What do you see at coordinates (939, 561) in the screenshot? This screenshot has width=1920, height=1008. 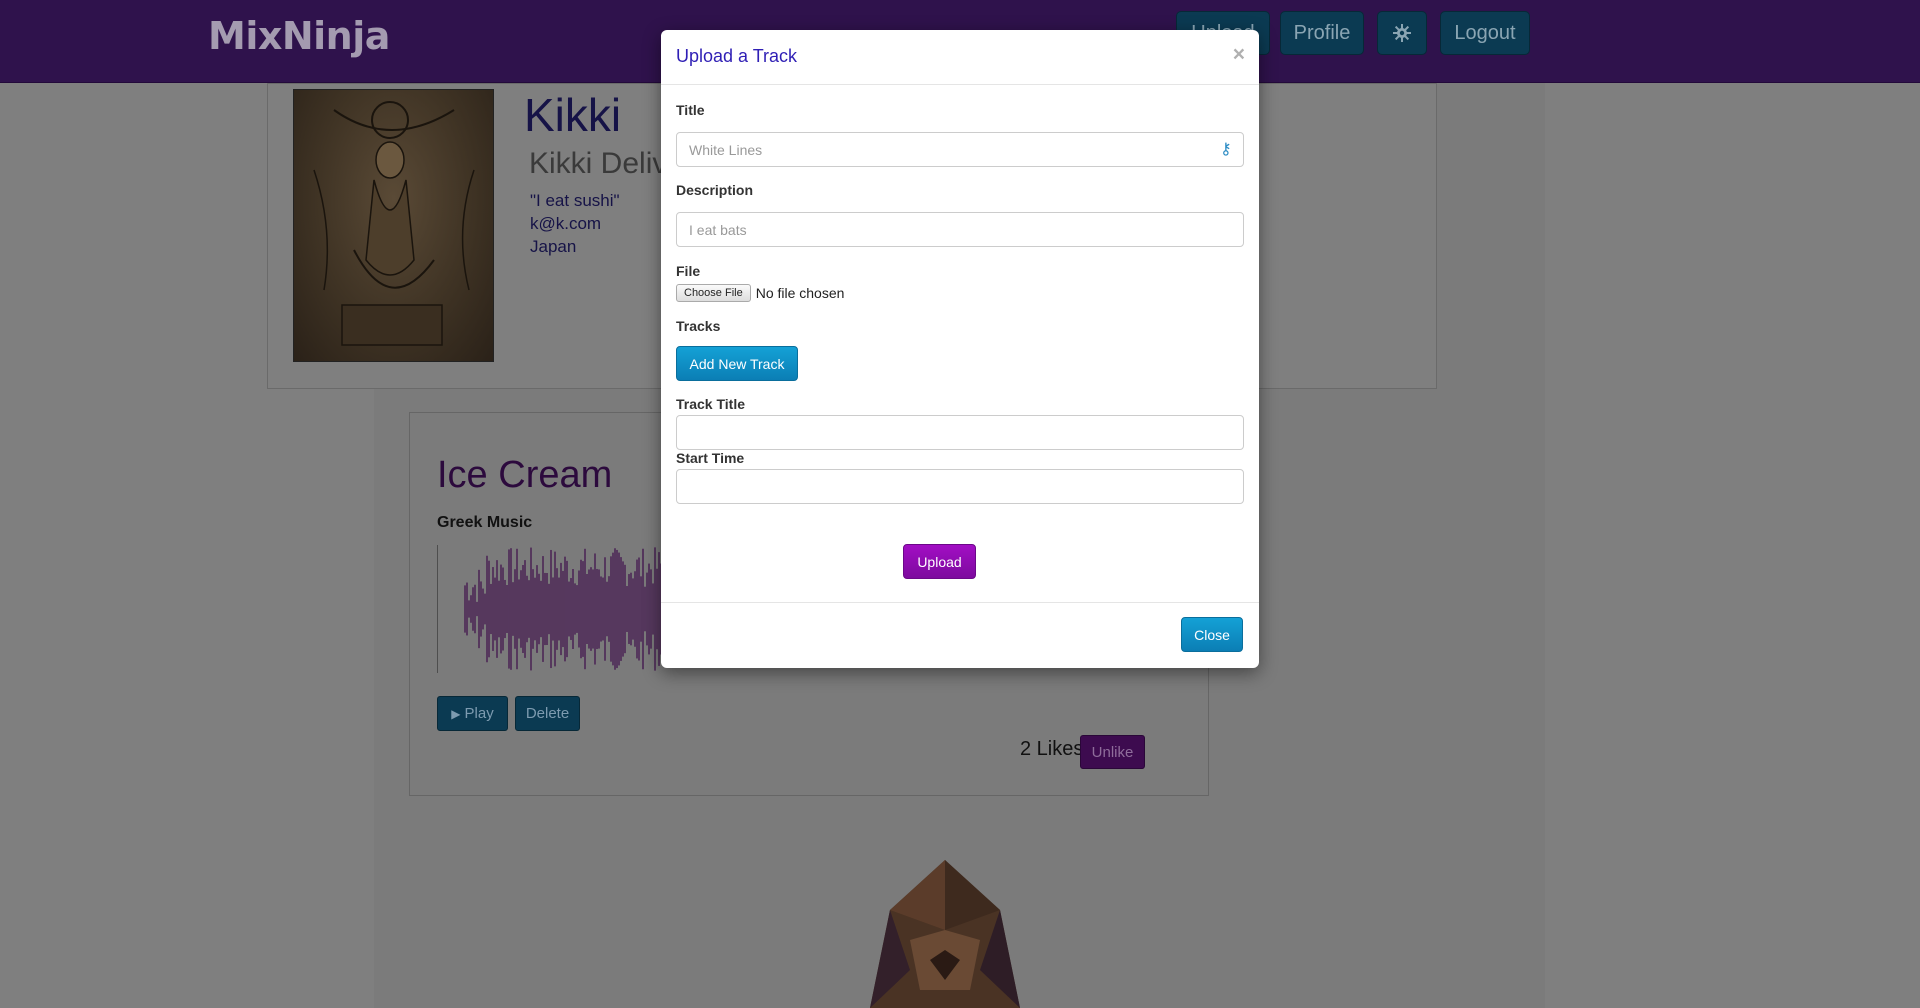 I see `upload-submit-button: Upload` at bounding box center [939, 561].